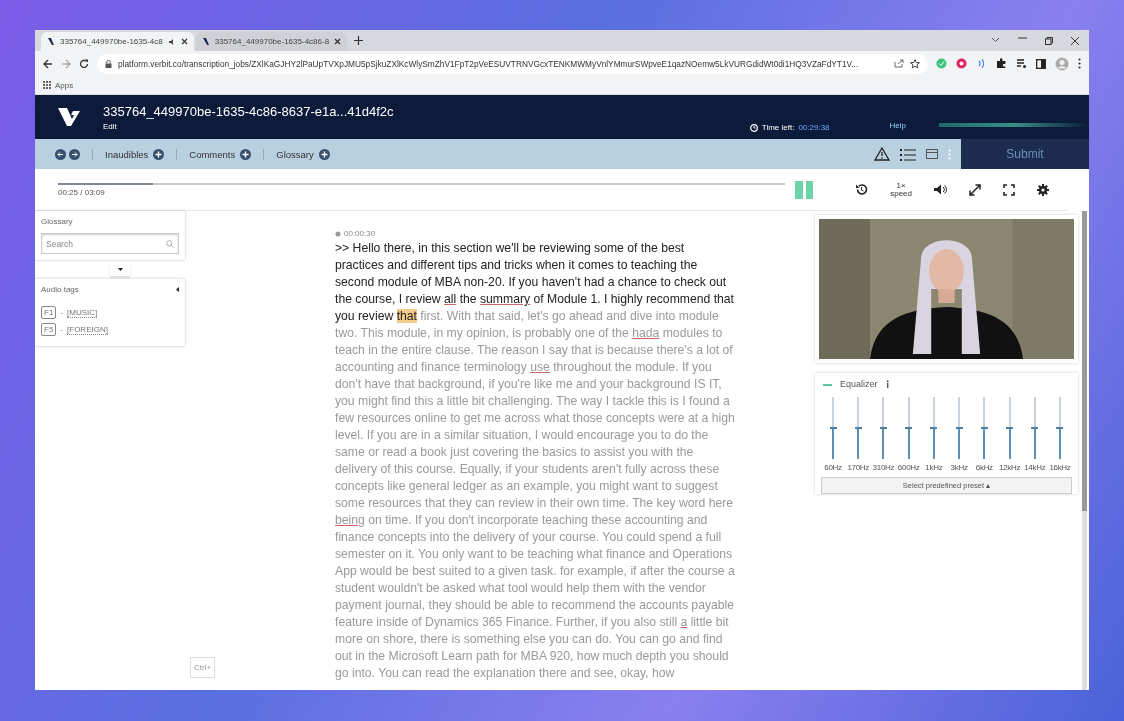 This screenshot has width=1124, height=721. Describe the element at coordinates (959, 467) in the screenshot. I see `band-label: 3kHz` at that location.